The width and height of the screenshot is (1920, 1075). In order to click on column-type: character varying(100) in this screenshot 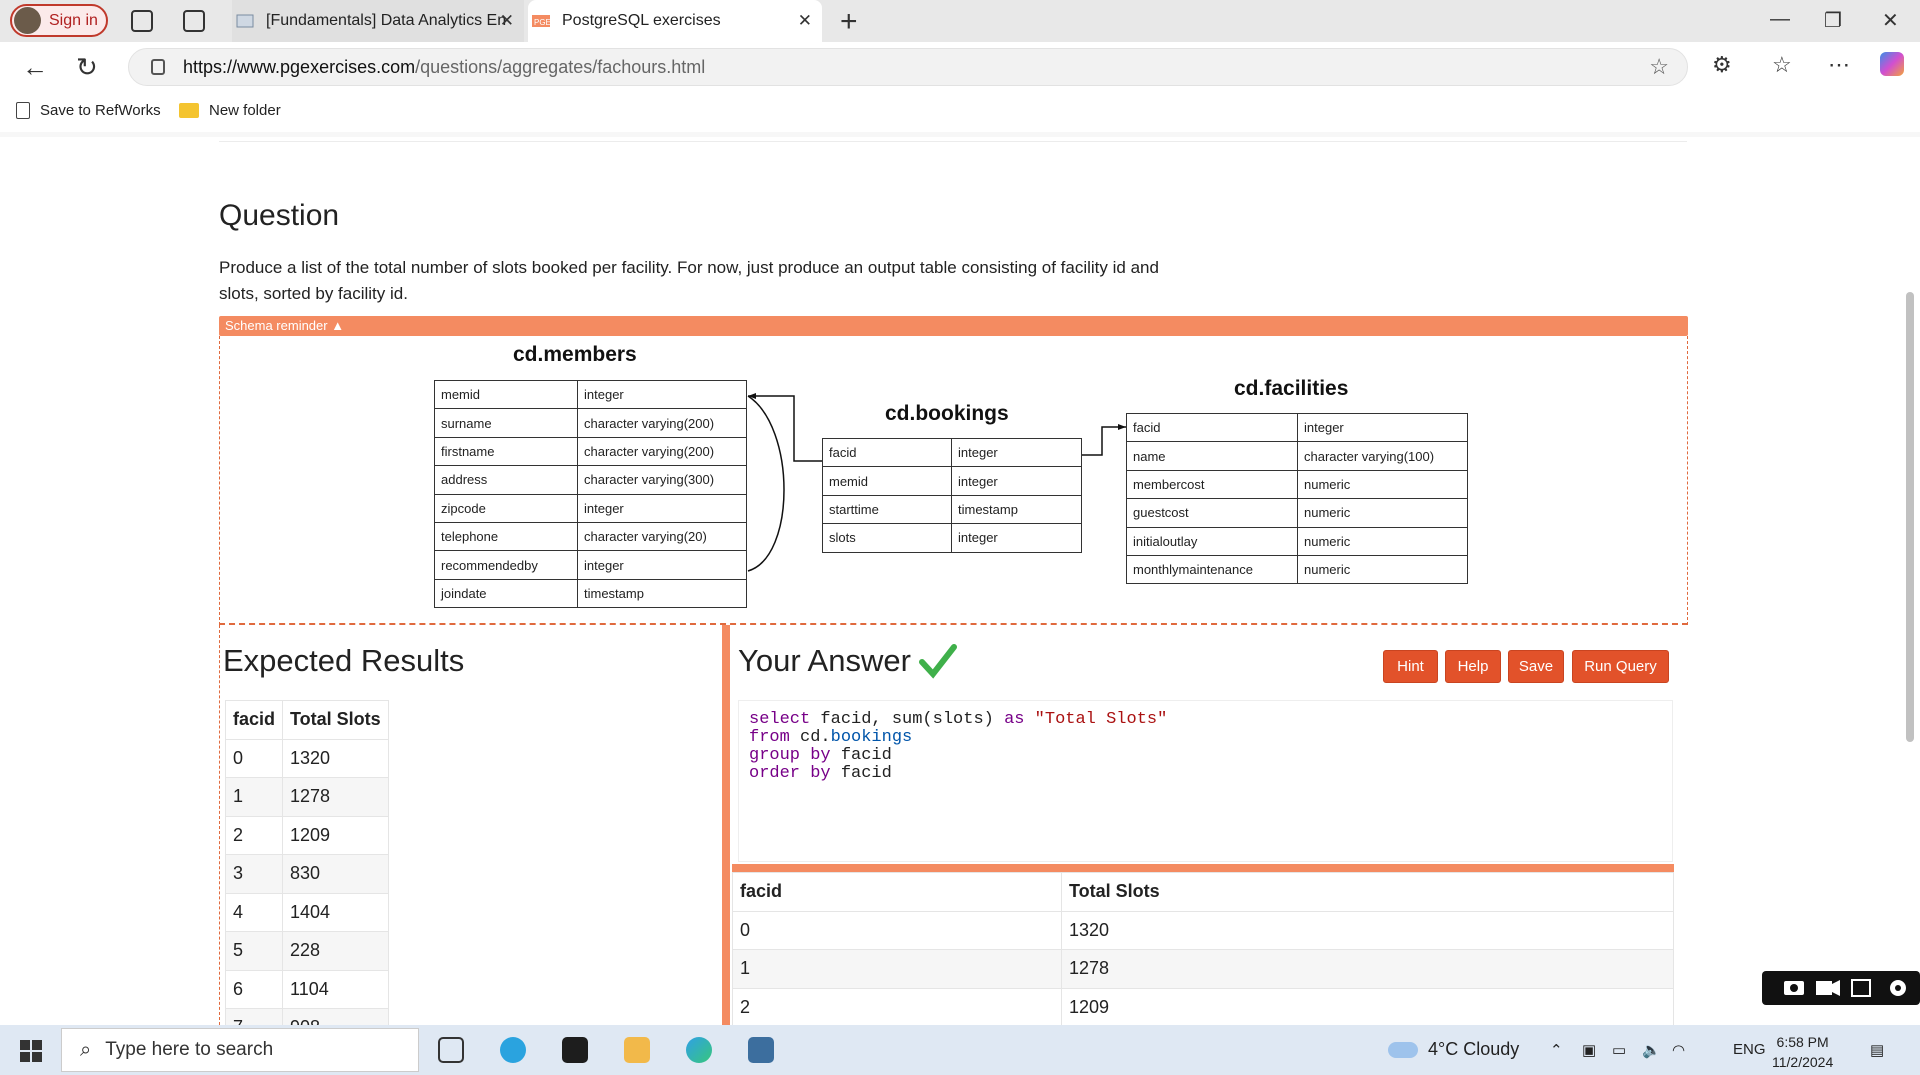, I will do `click(1382, 456)`.